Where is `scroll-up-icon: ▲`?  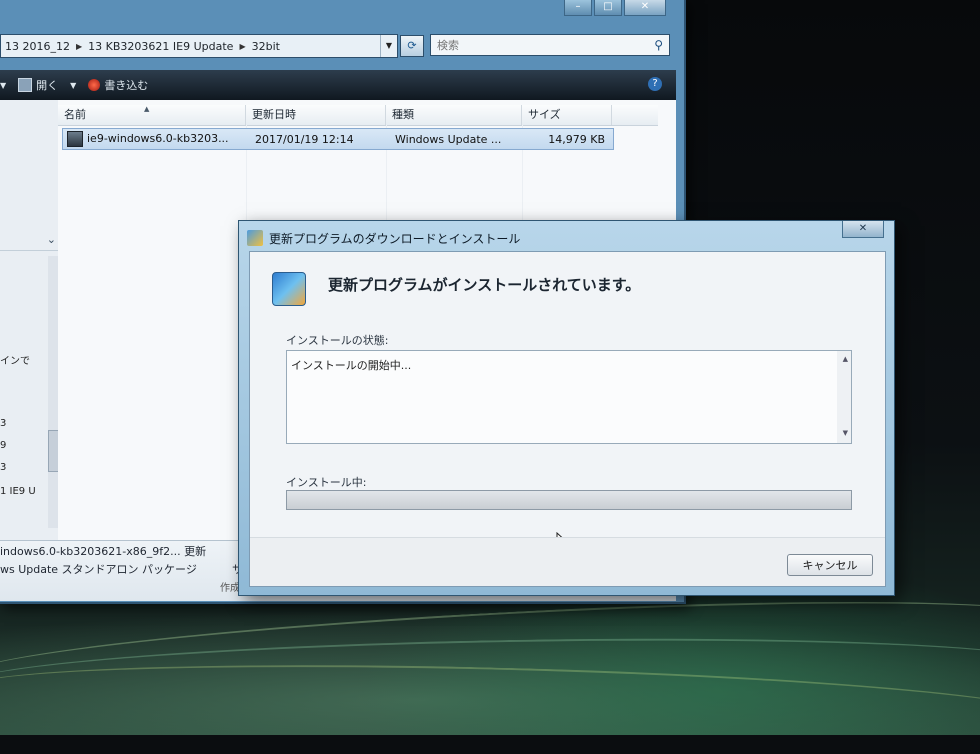
scroll-up-icon: ▲ is located at coordinates (845, 359).